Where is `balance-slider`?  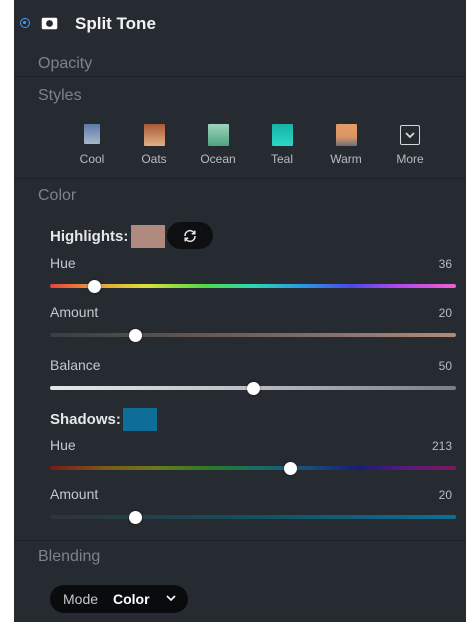 balance-slider is located at coordinates (253, 388).